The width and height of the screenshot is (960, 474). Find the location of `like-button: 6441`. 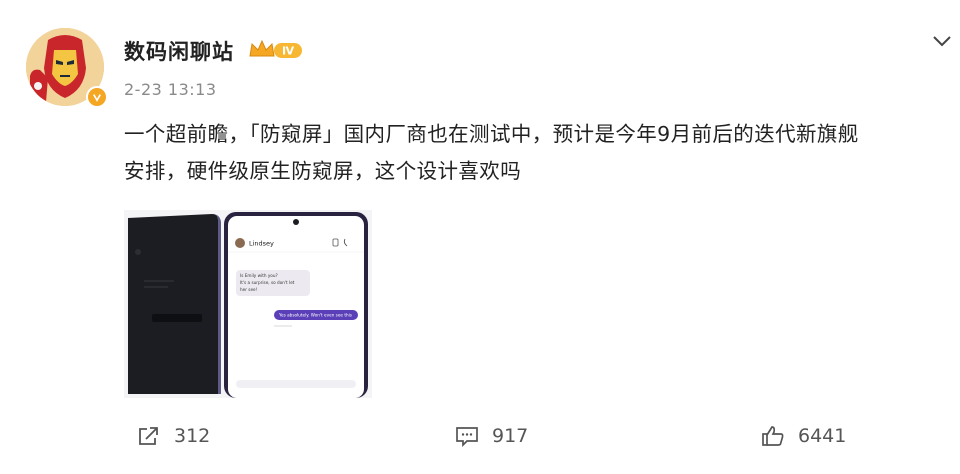

like-button: 6441 is located at coordinates (803, 436).